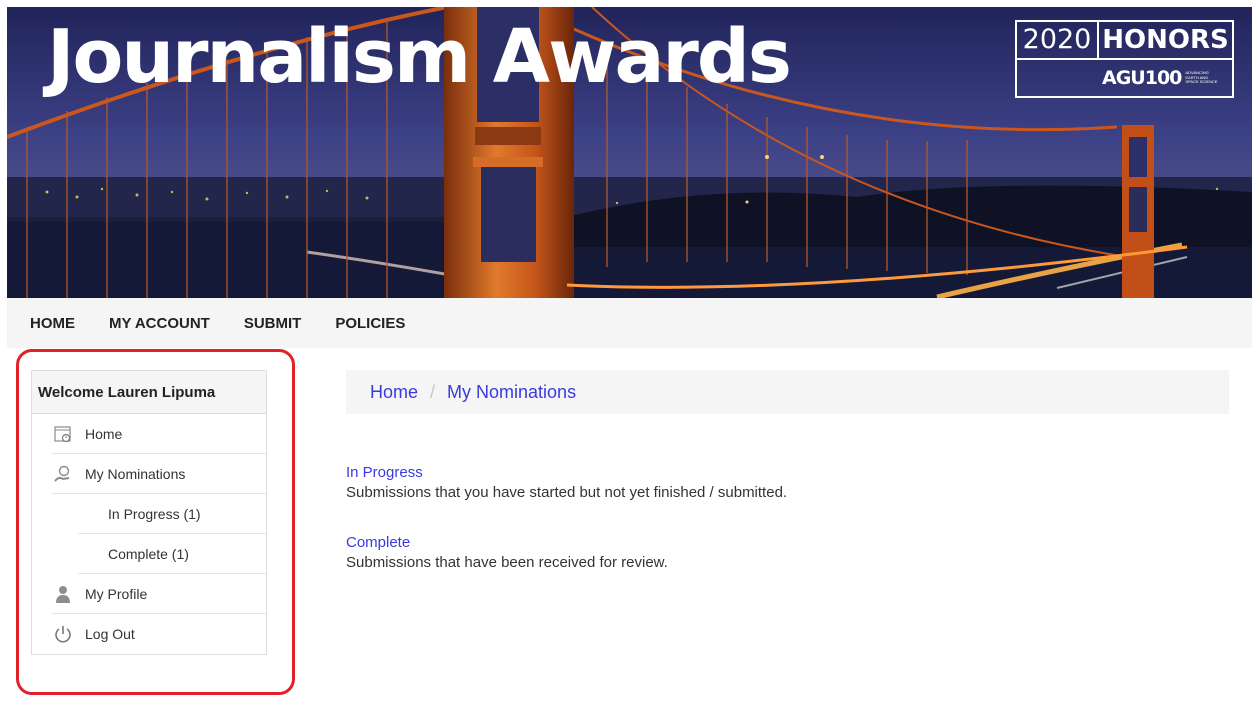 The image size is (1252, 726). What do you see at coordinates (104, 433) in the screenshot?
I see `sidebar-item-label: Home` at bounding box center [104, 433].